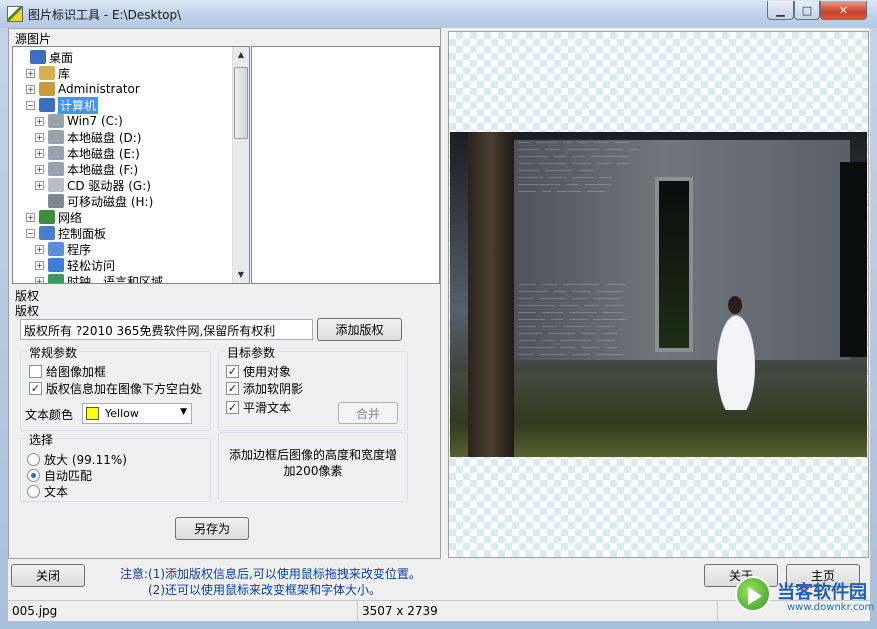 This screenshot has height=629, width=877. I want to click on tree-item-label: 轻松访问, so click(91, 265).